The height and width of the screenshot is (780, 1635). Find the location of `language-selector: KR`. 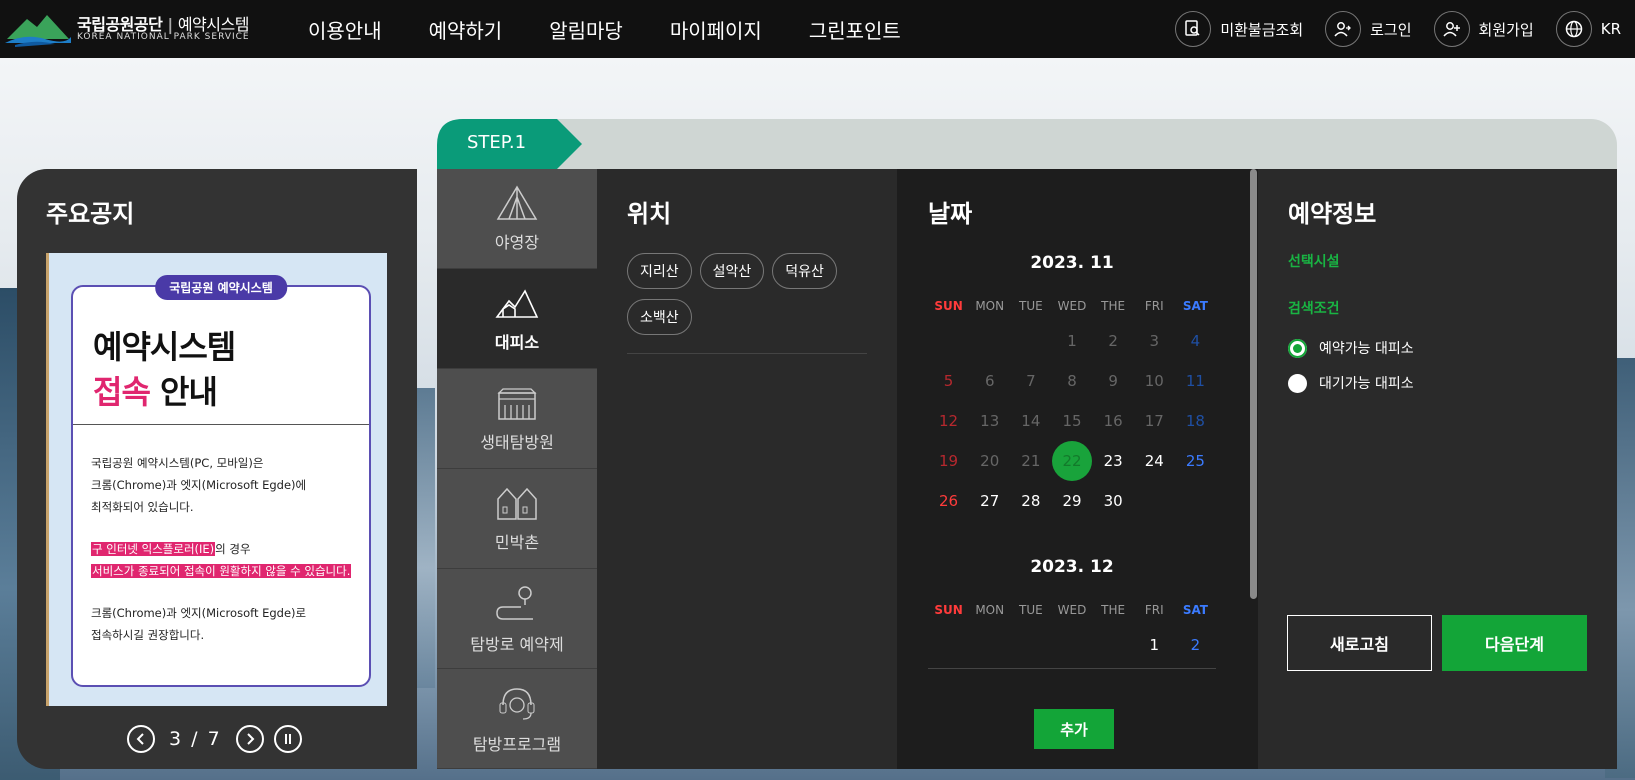

language-selector: KR is located at coordinates (1588, 29).